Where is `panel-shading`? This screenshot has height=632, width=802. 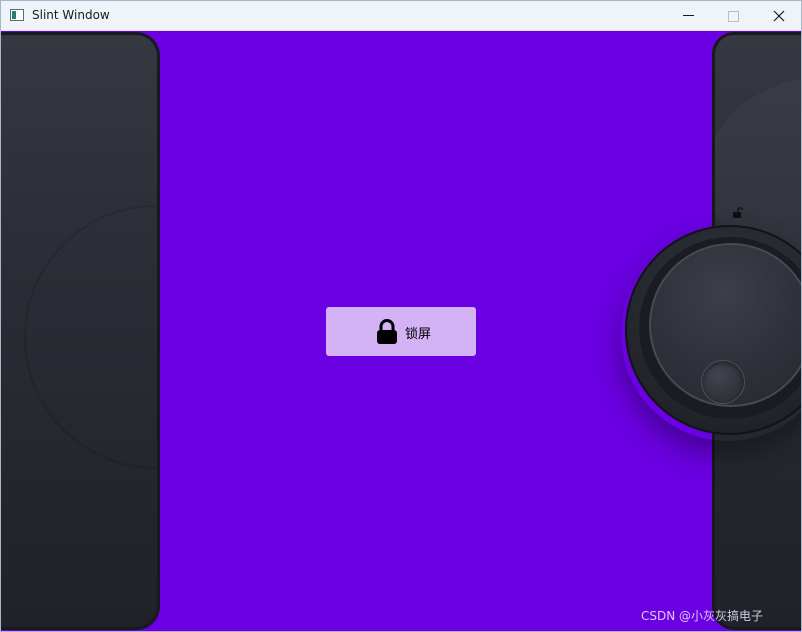 panel-shading is located at coordinates (90, 337).